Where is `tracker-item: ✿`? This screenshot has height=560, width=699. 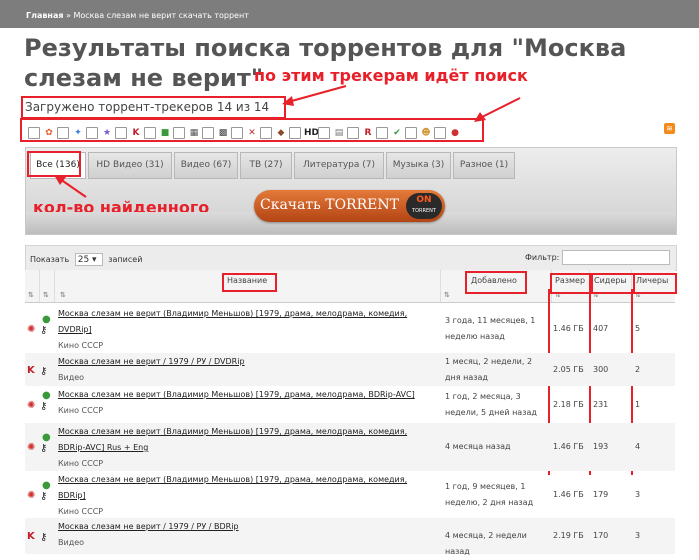 tracker-item: ✿ is located at coordinates (41, 131).